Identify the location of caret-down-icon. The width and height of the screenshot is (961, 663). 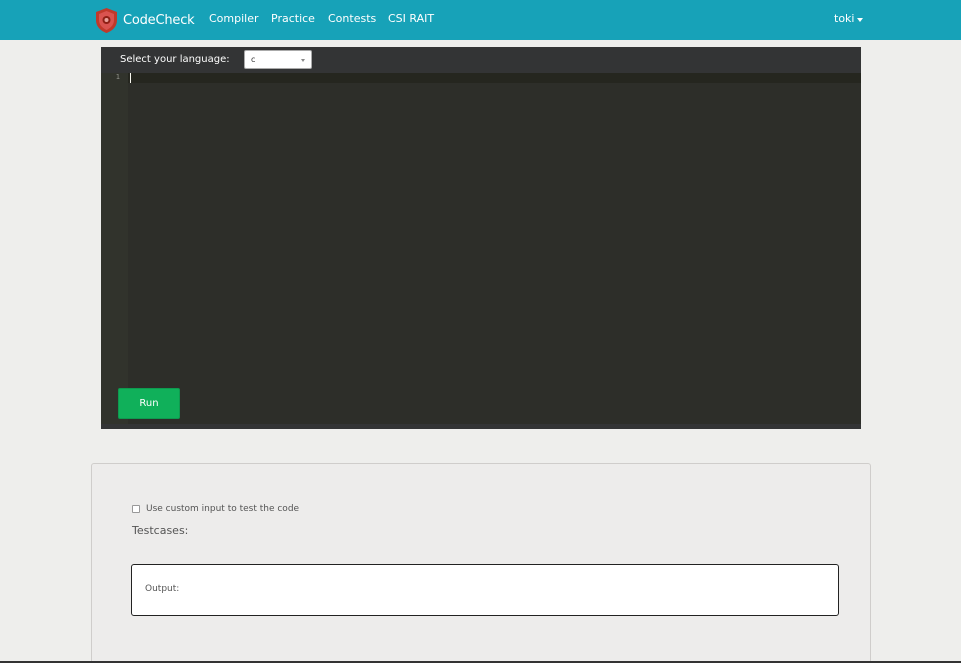
(860, 19).